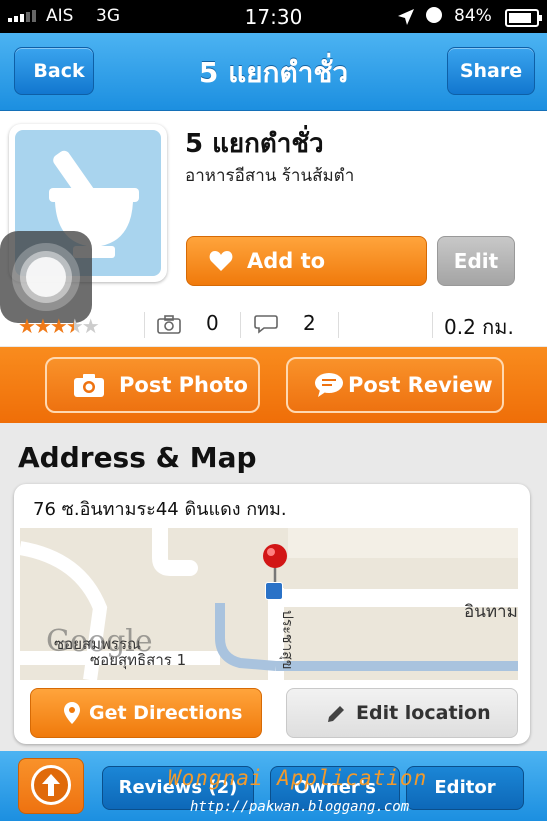 Image resolution: width=547 pixels, height=821 pixels. I want to click on back-button: Back, so click(54, 71).